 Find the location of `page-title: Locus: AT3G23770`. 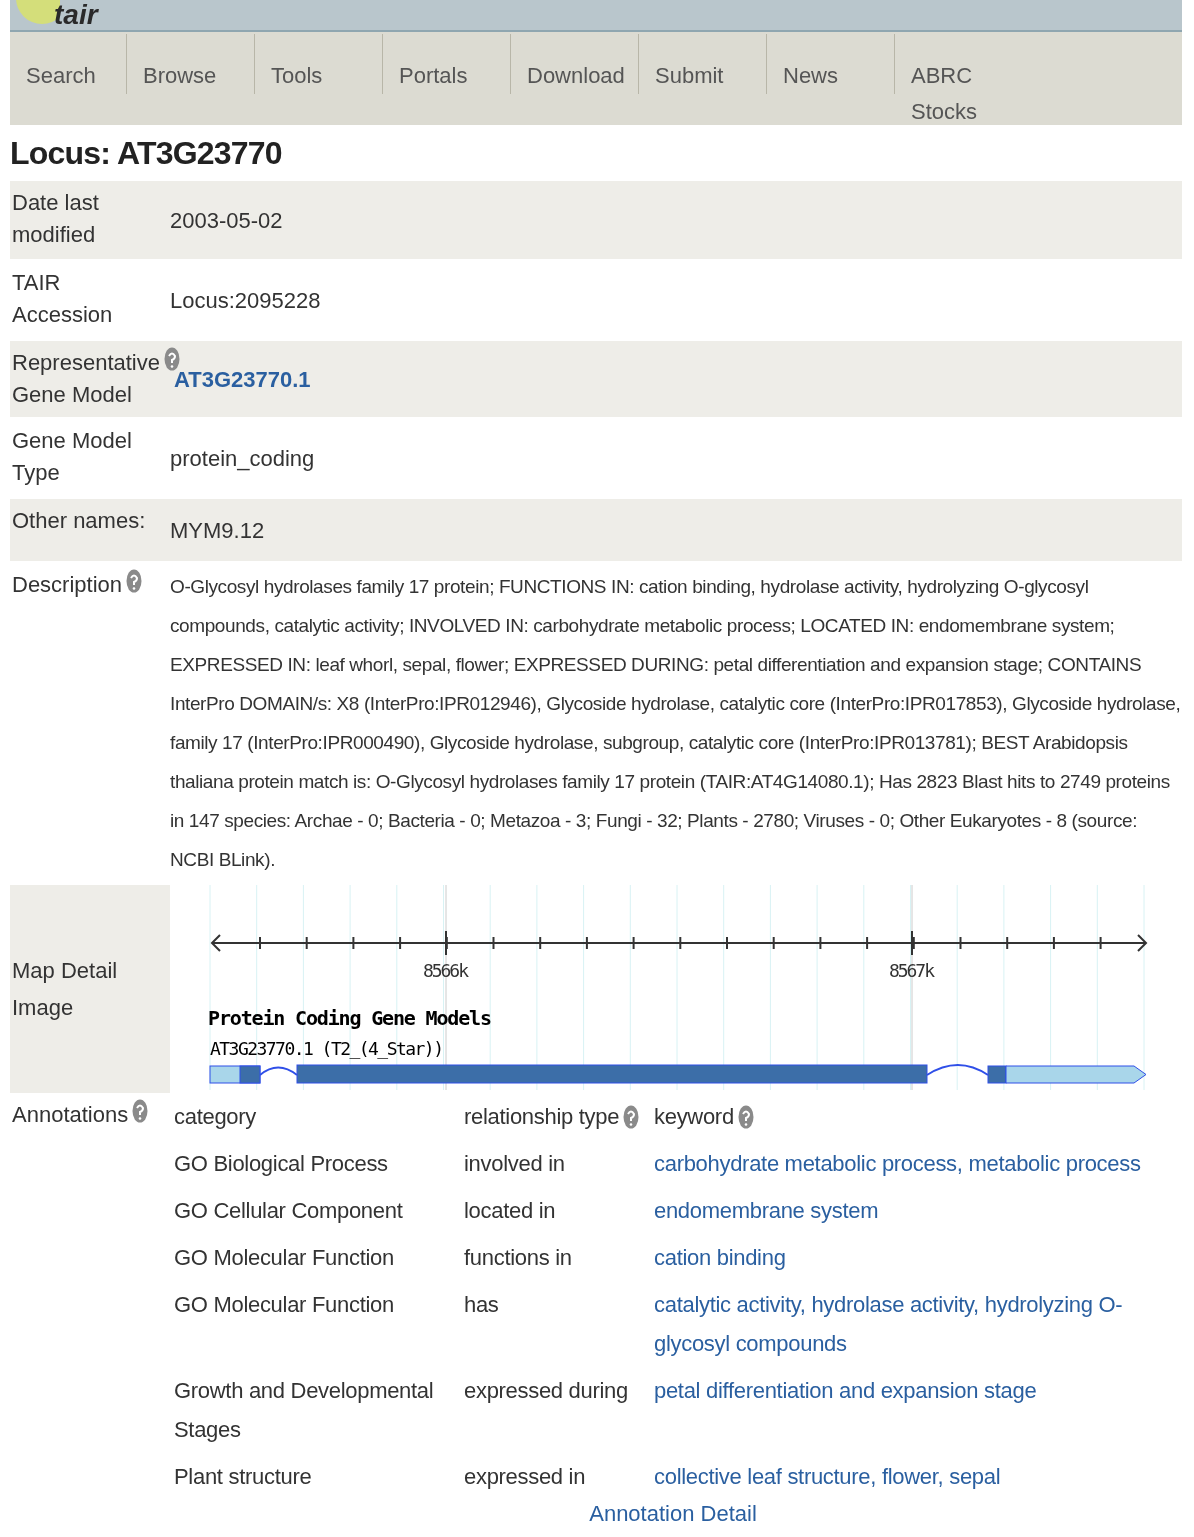

page-title: Locus: AT3G23770 is located at coordinates (146, 153).